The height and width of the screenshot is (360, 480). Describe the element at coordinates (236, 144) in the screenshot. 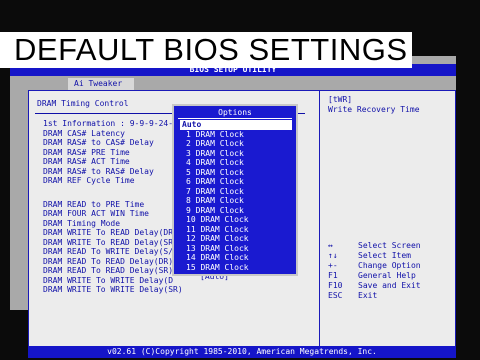

I see `option-item: 2 DRAM Clock` at that location.